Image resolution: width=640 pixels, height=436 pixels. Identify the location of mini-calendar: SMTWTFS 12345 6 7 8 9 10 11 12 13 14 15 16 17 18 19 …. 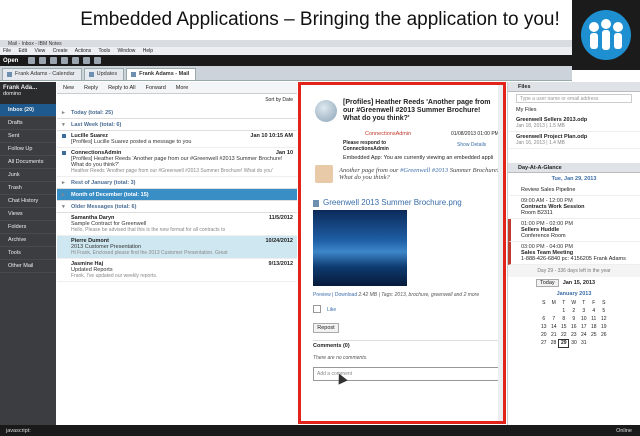
(574, 323).